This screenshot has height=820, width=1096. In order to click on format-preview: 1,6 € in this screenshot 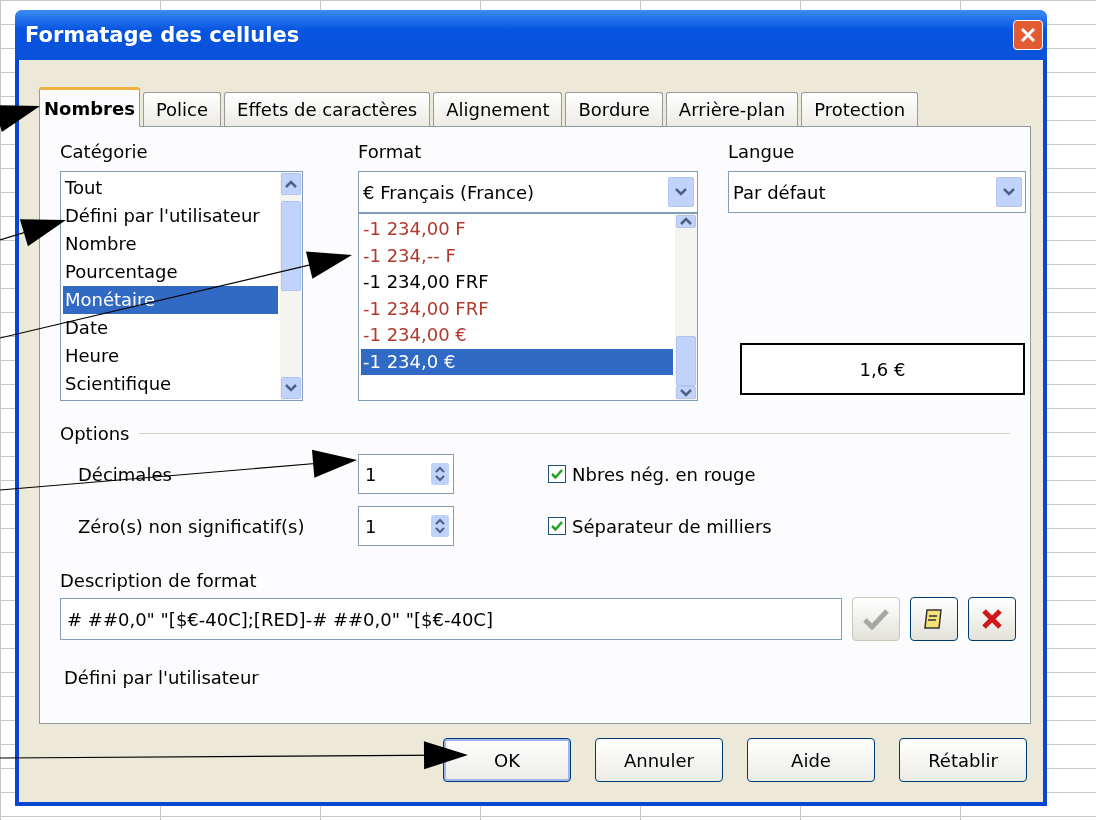, I will do `click(882, 369)`.